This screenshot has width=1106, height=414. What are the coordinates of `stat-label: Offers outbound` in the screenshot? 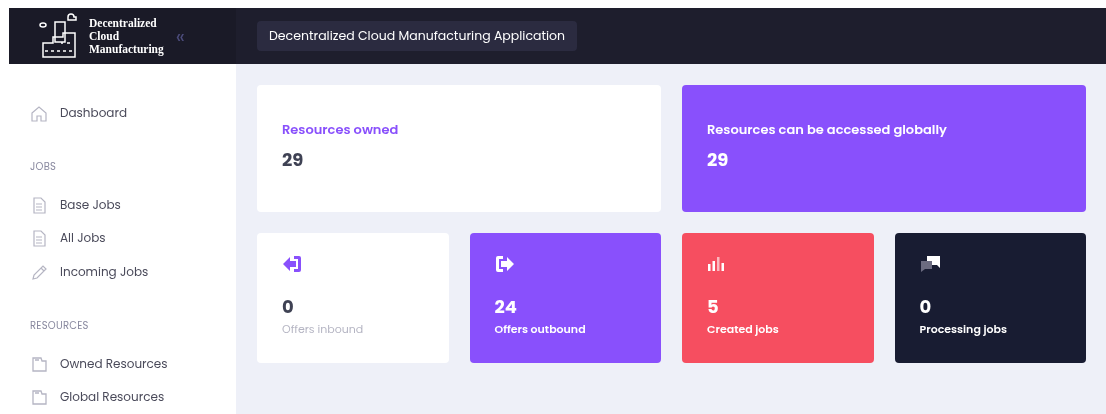 It's located at (540, 329).